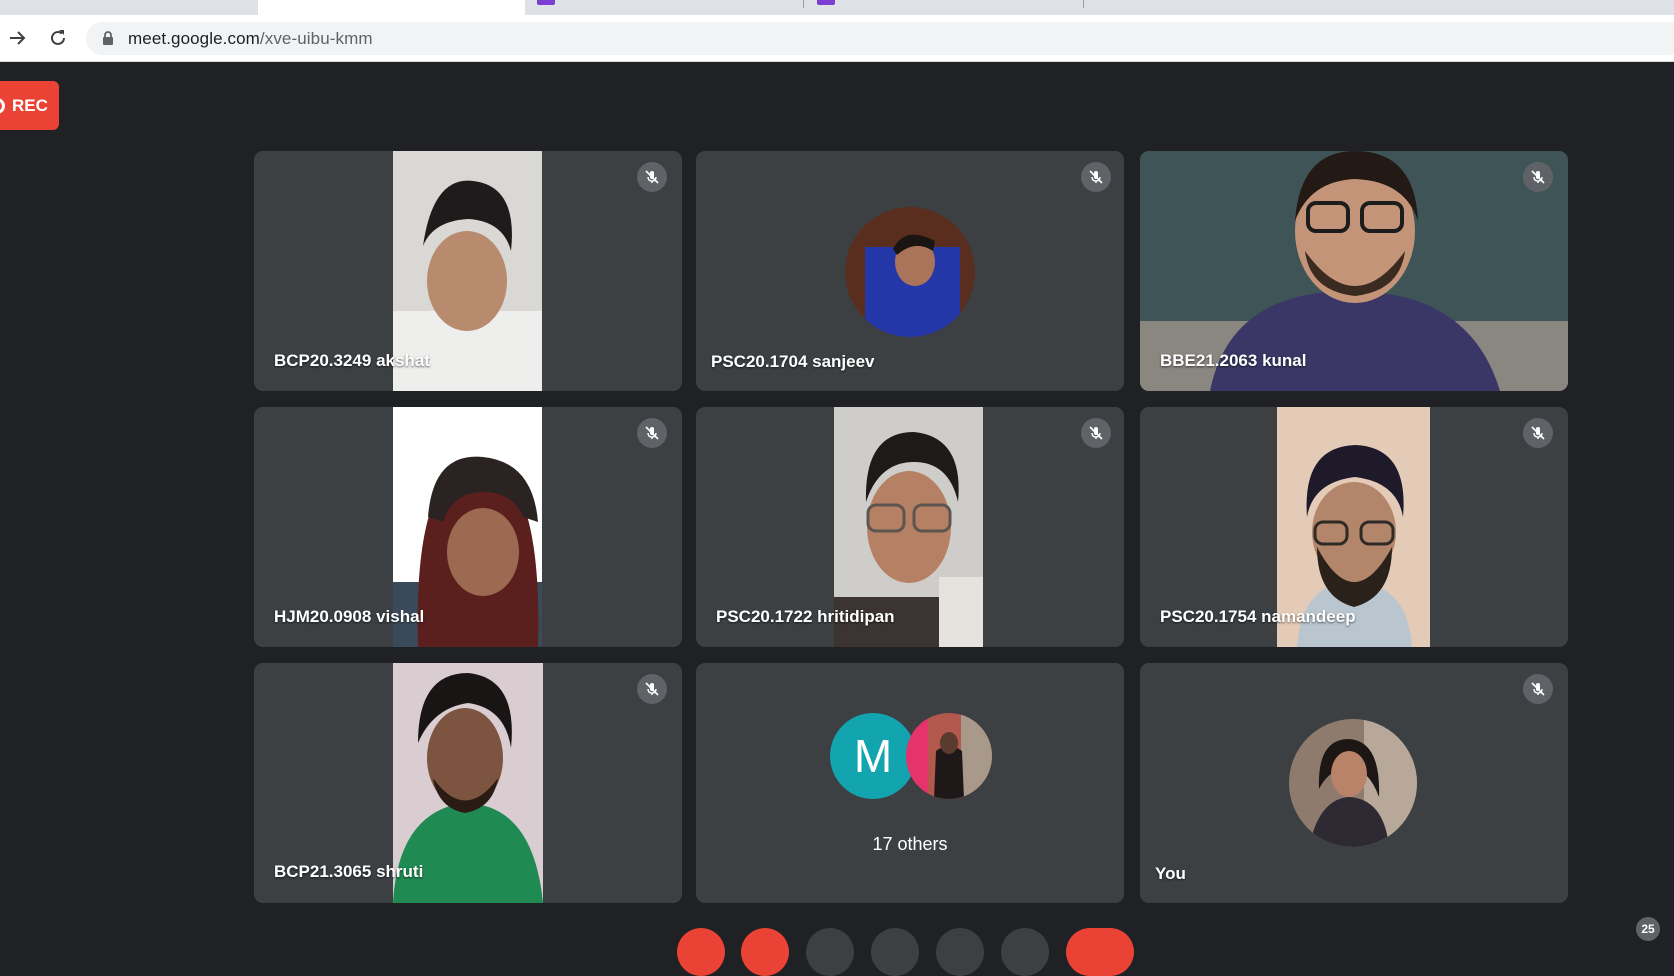  What do you see at coordinates (2, 105) in the screenshot?
I see `record-icon` at bounding box center [2, 105].